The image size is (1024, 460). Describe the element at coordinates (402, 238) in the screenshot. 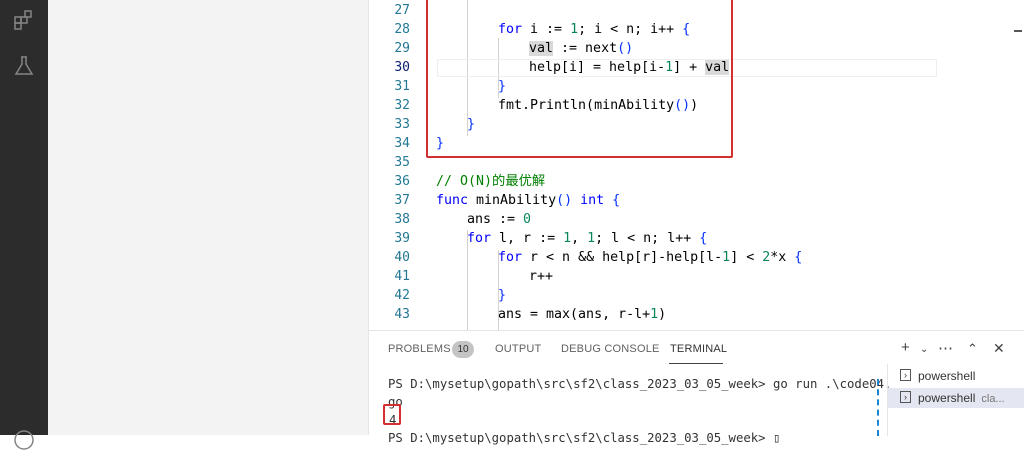

I see `line-number: 39` at that location.